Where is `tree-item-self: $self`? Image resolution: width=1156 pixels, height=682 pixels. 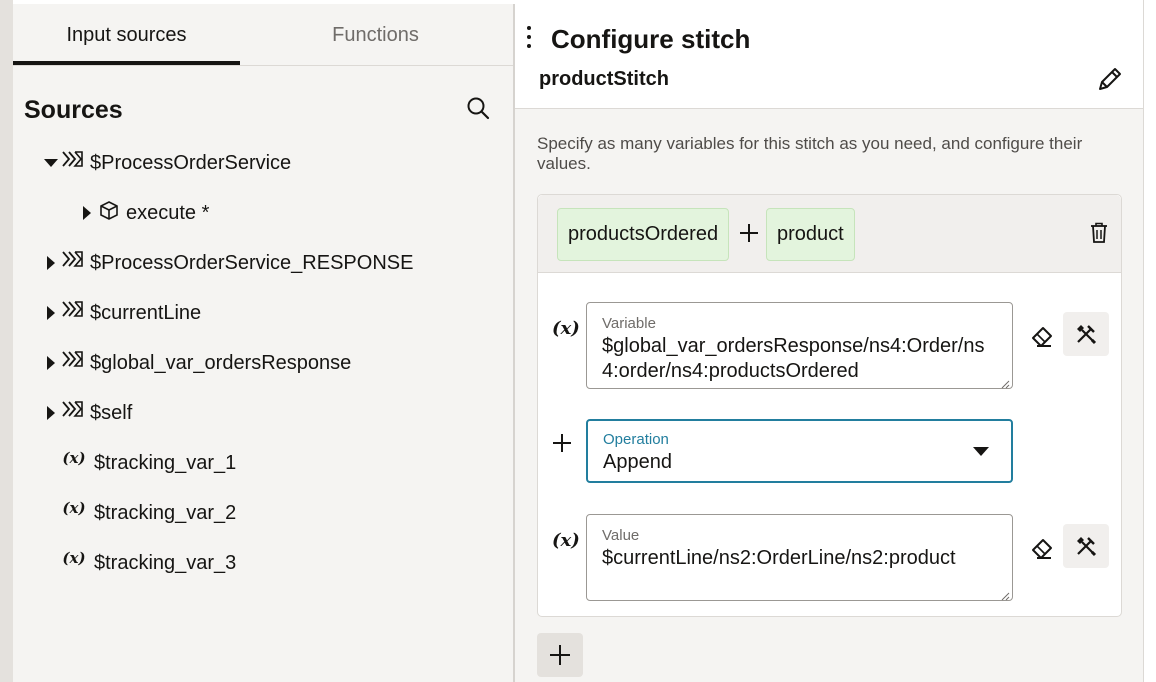
tree-item-self: $self is located at coordinates (87, 413).